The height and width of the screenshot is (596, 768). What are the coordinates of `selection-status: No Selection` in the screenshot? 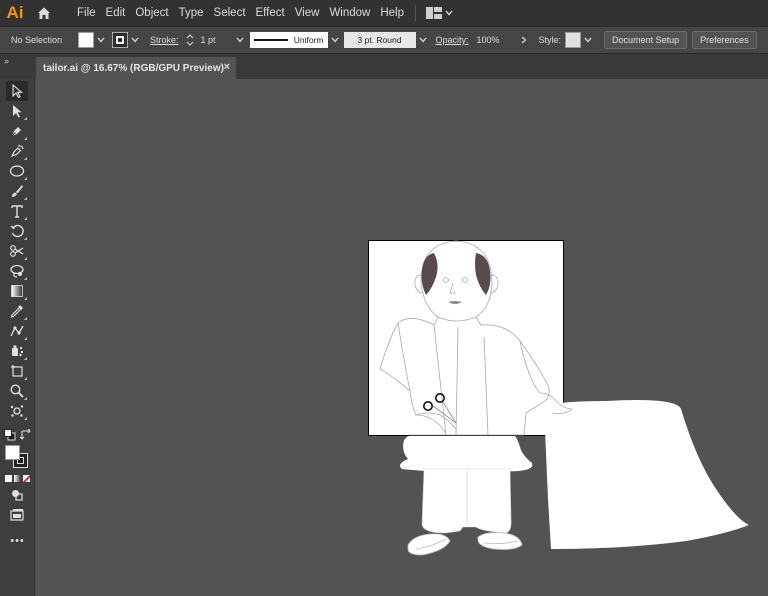 It's located at (37, 40).